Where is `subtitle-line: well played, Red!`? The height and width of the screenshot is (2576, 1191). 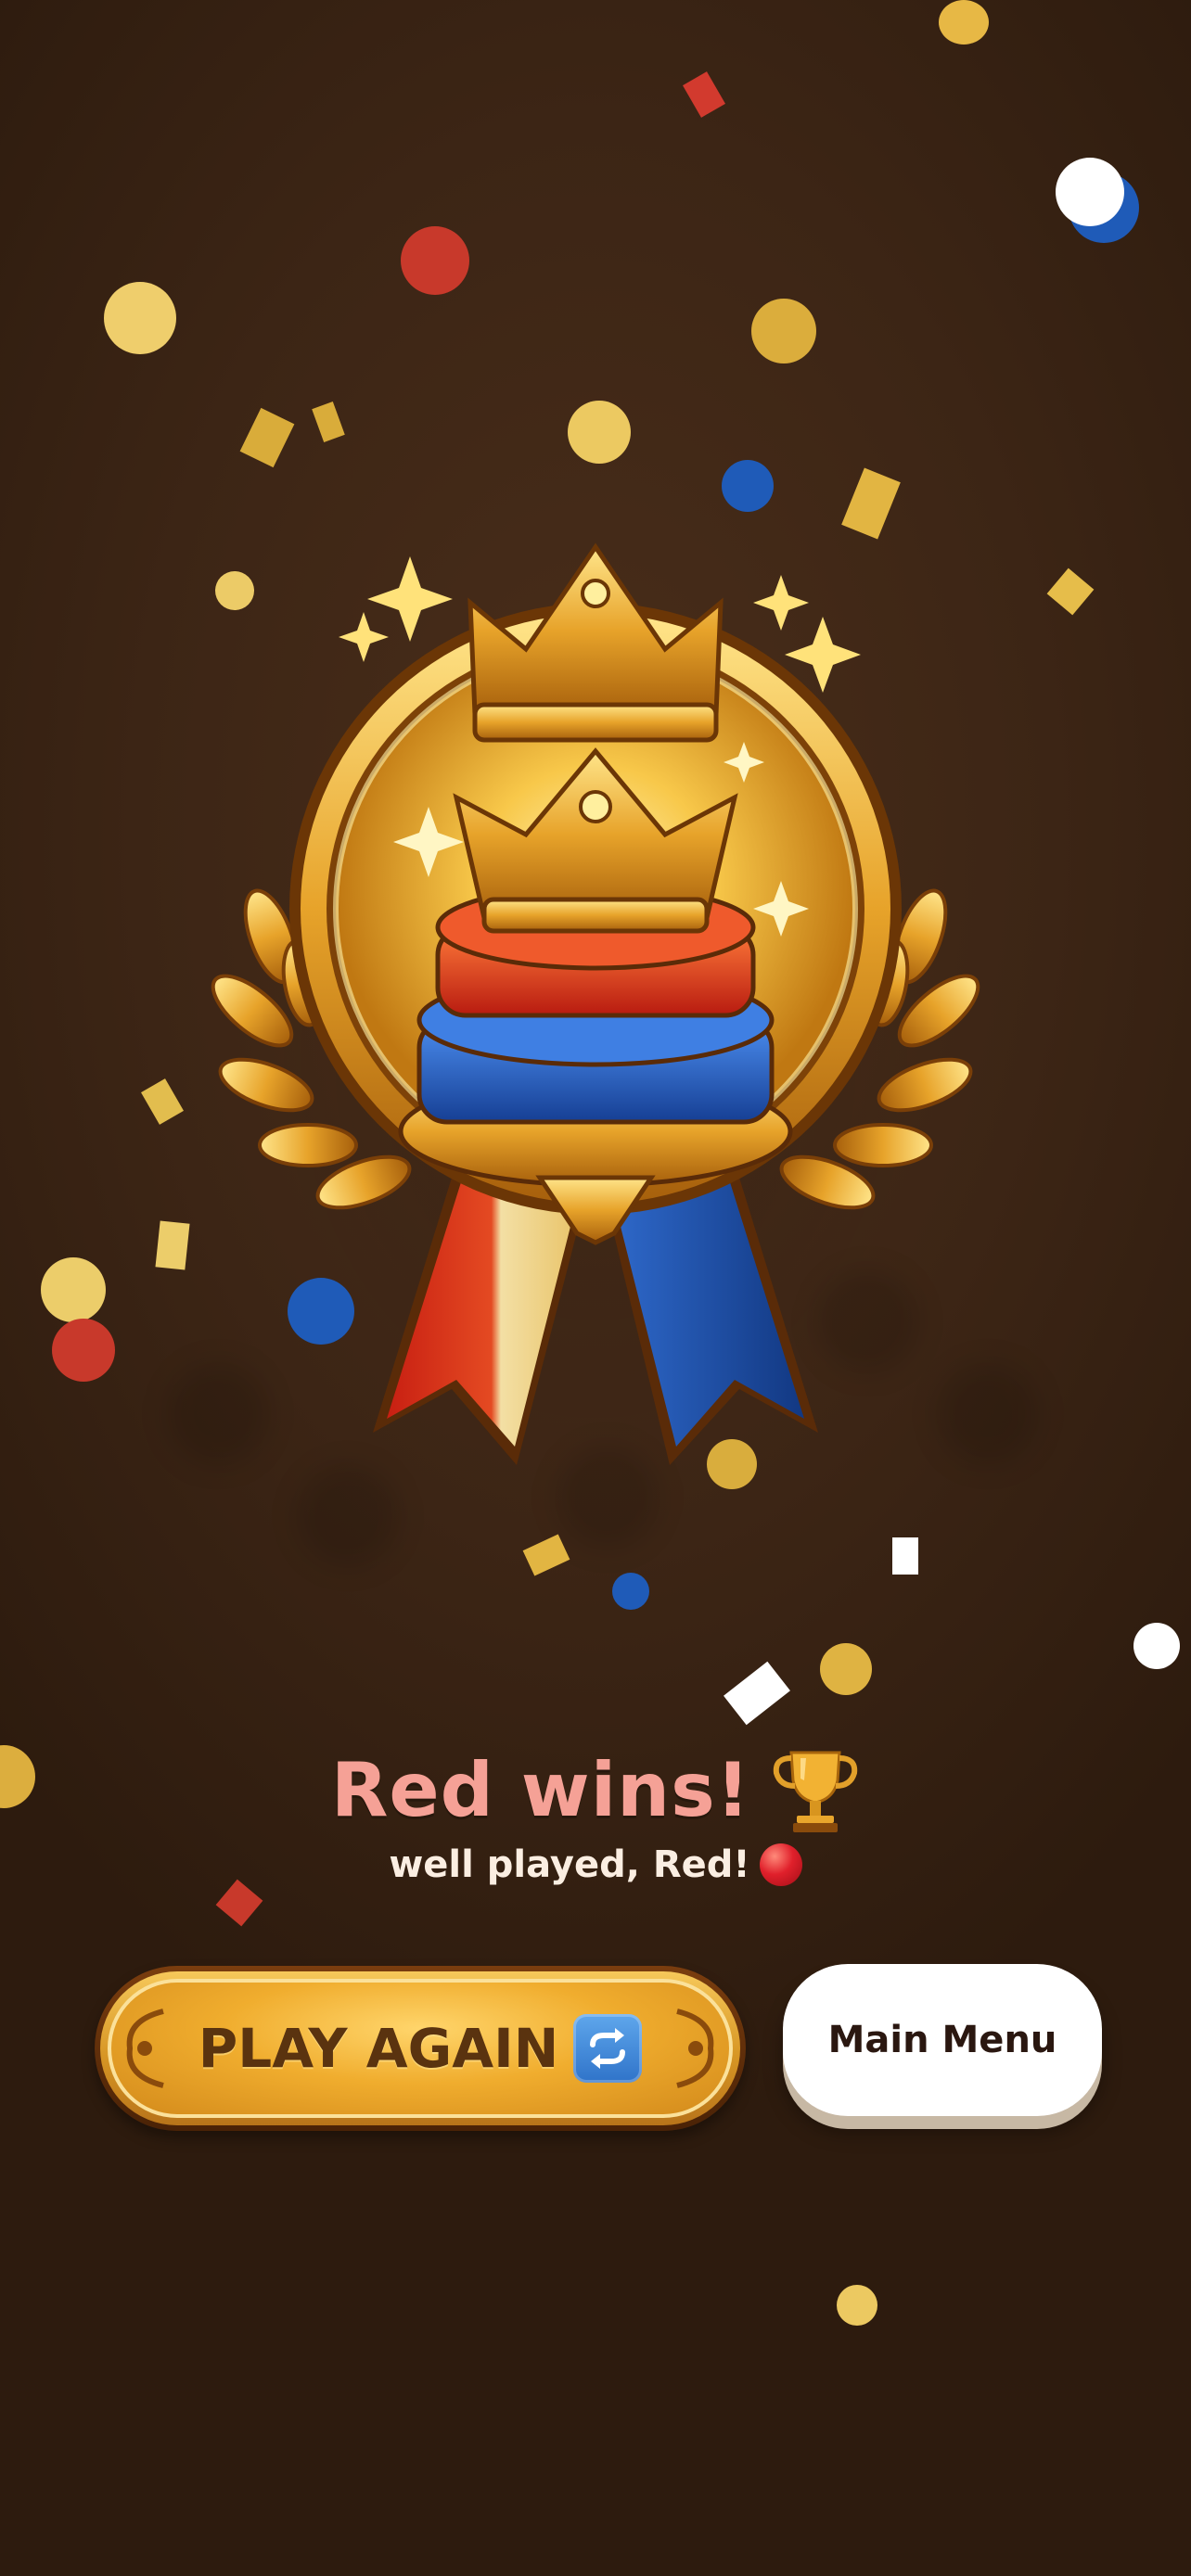
subtitle-line: well played, Red! is located at coordinates (595, 1865).